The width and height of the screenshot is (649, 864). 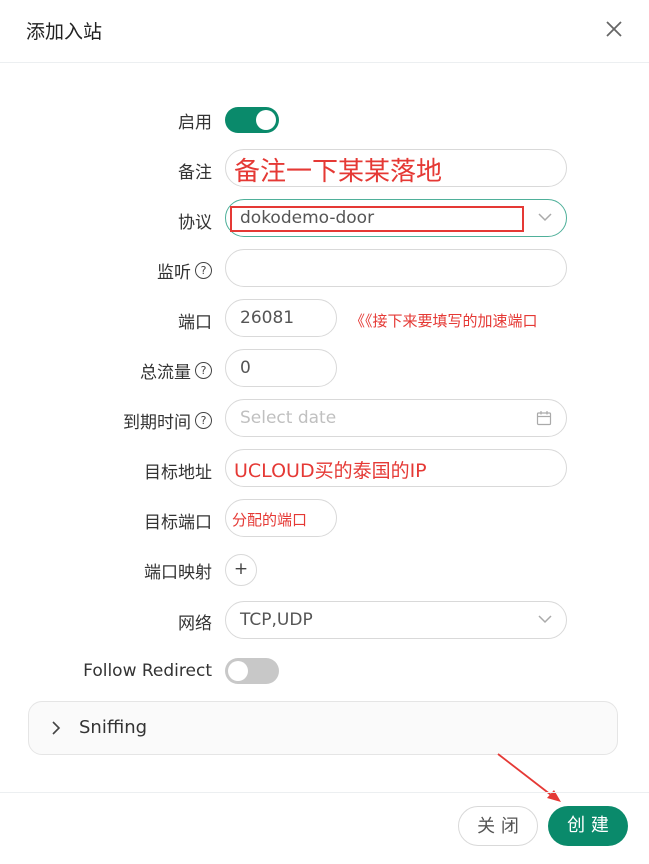 What do you see at coordinates (498, 826) in the screenshot?
I see `close-button: 关 闭` at bounding box center [498, 826].